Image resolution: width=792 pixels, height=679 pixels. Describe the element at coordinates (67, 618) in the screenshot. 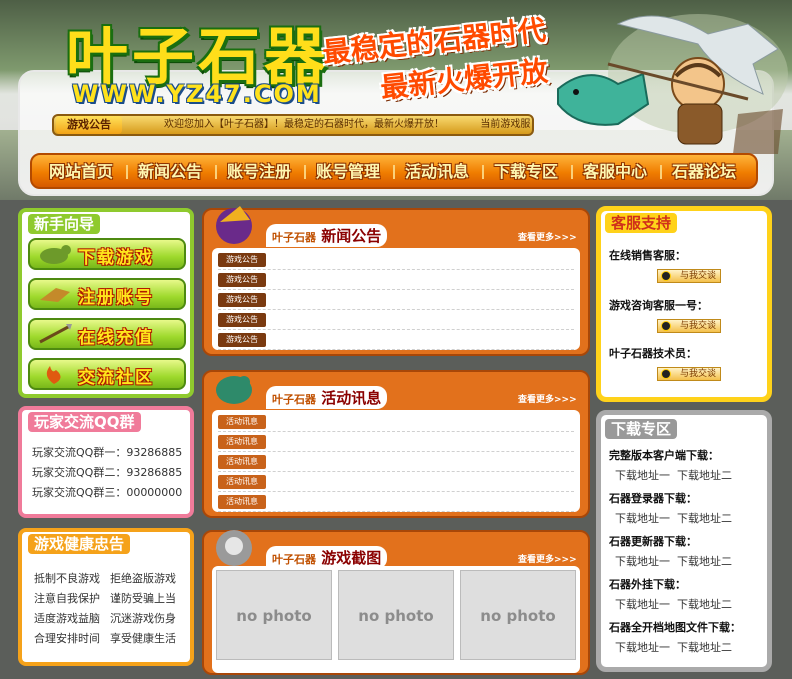

I see `health-advice-item: 适度游戏益脑` at that location.